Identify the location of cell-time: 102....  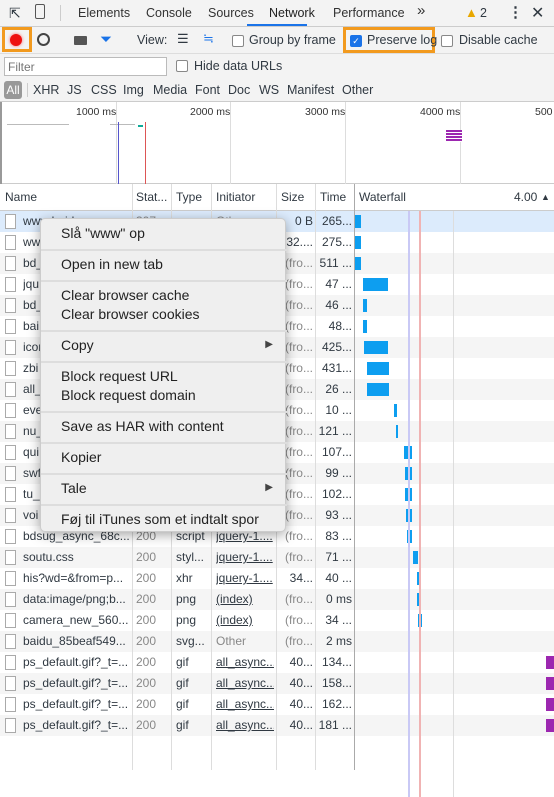
(336, 494).